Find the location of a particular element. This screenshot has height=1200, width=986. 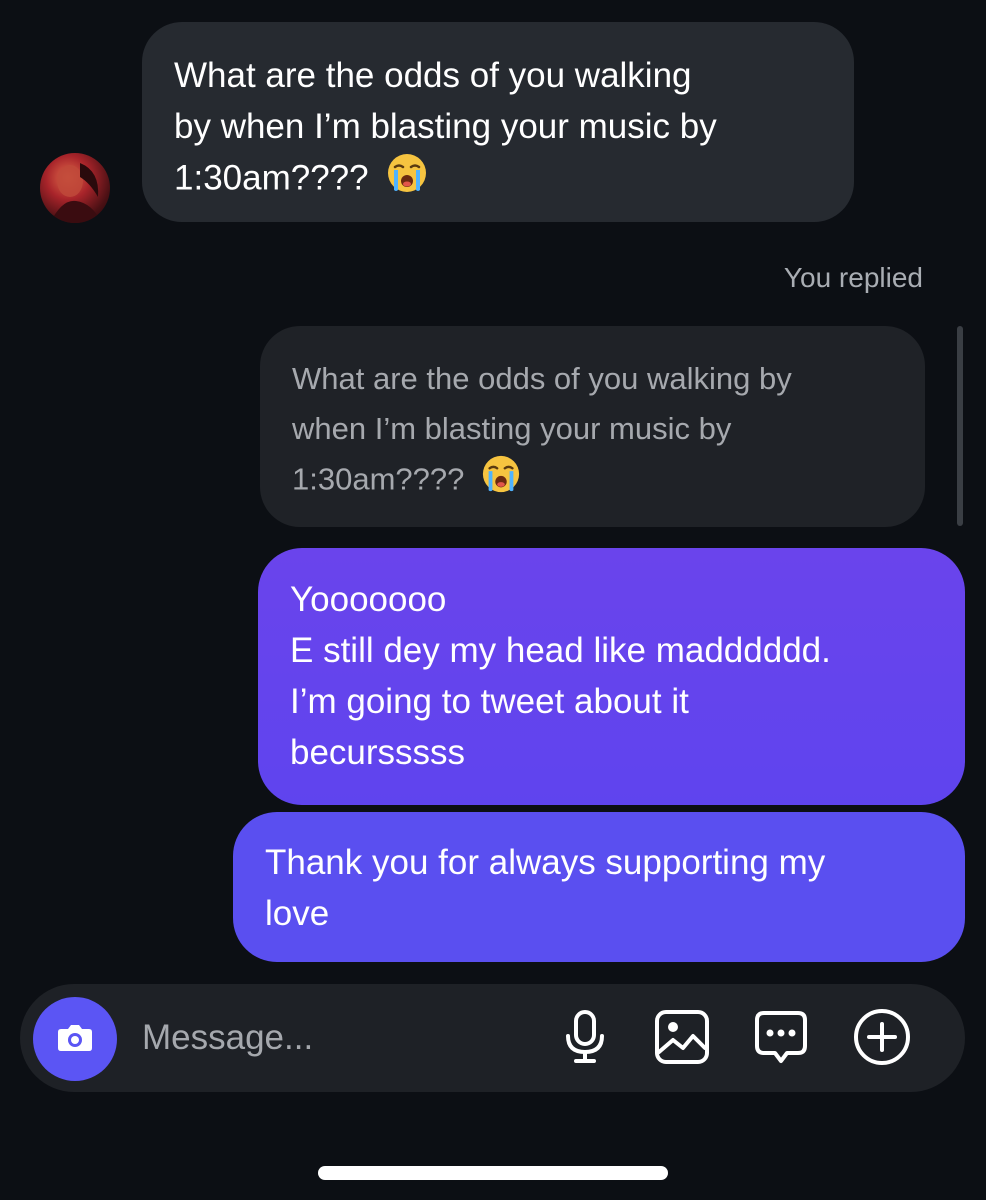

quoted-text-line: 1:30am???? is located at coordinates (378, 479).